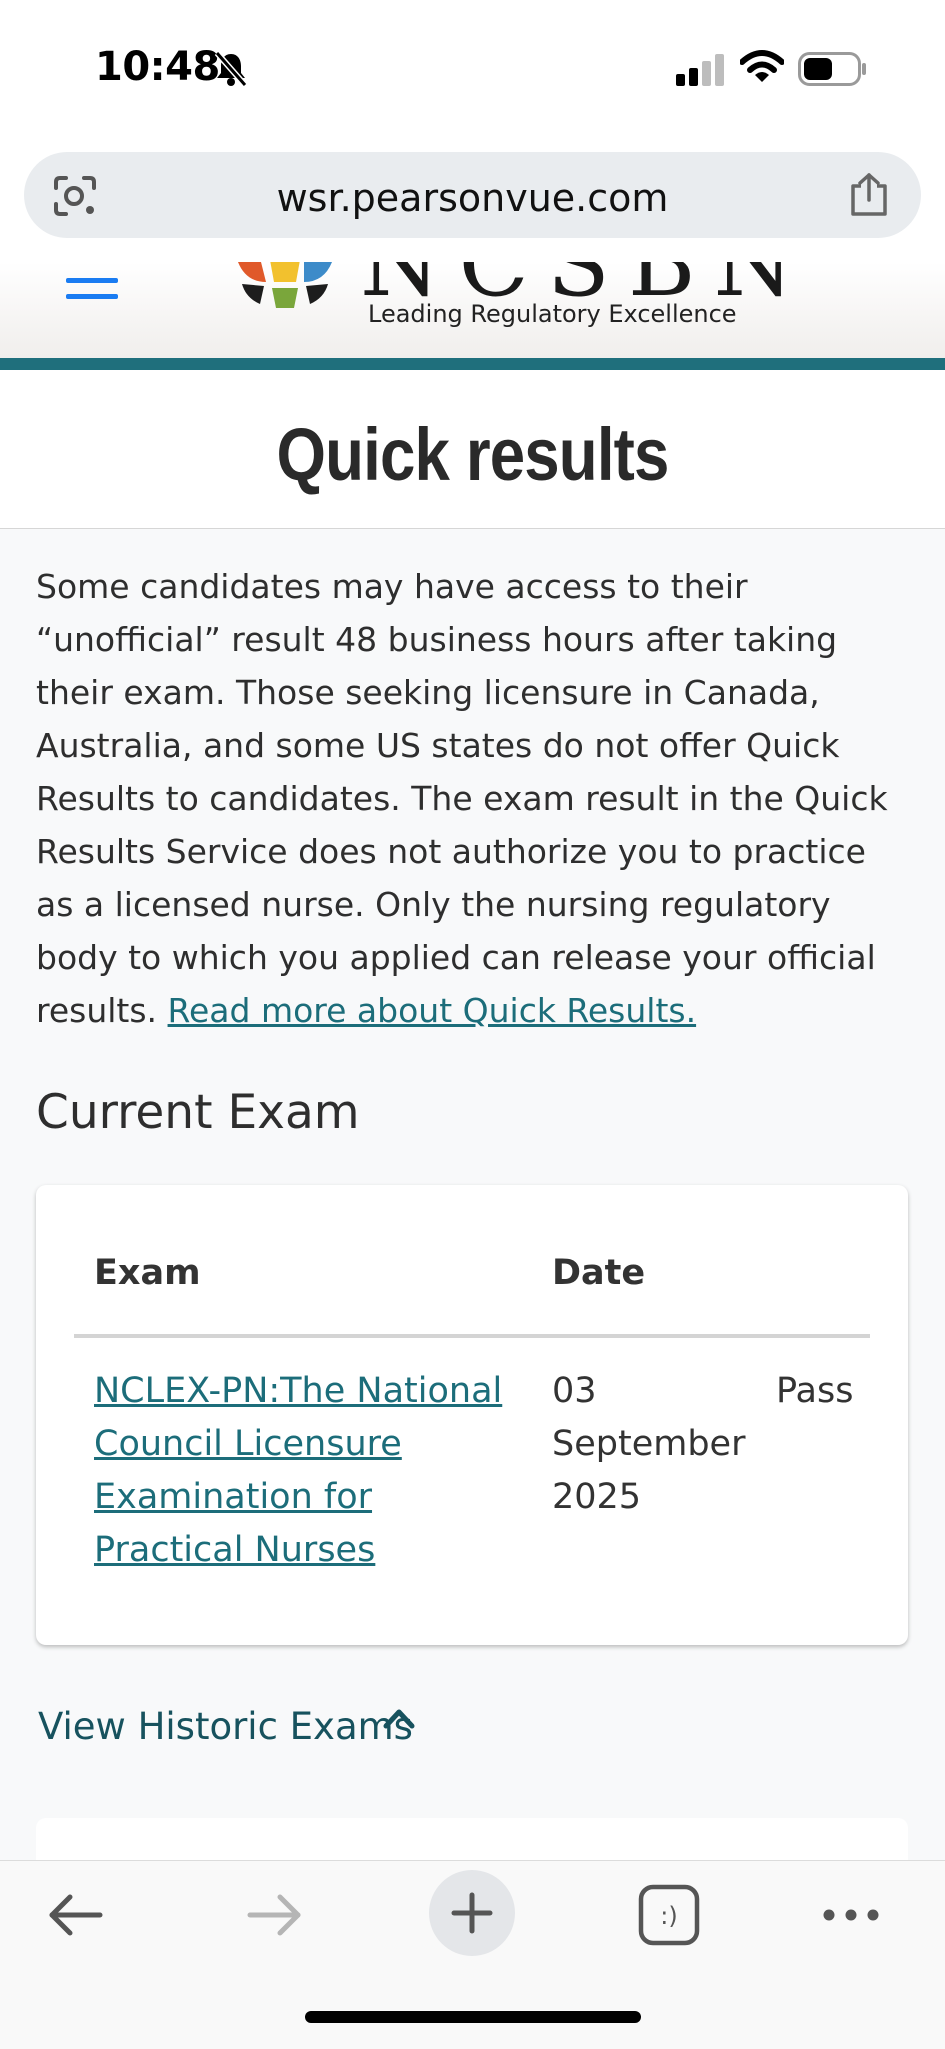 The height and width of the screenshot is (2049, 945). Describe the element at coordinates (399, 1718) in the screenshot. I see `chevron-up-icon` at that location.